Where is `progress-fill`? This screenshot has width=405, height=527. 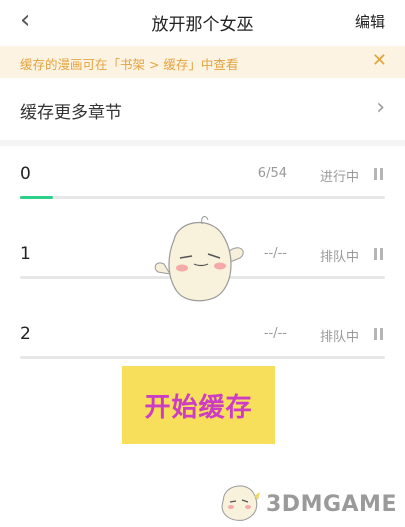
progress-fill is located at coordinates (36, 197).